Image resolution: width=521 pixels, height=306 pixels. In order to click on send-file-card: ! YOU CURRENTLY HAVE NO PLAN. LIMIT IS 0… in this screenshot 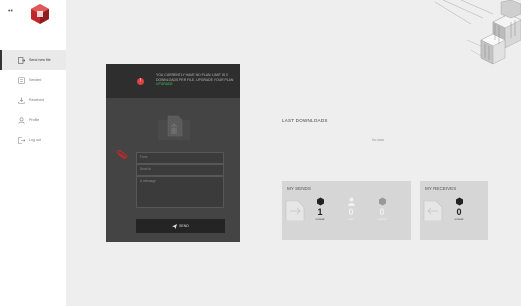, I will do `click(173, 153)`.